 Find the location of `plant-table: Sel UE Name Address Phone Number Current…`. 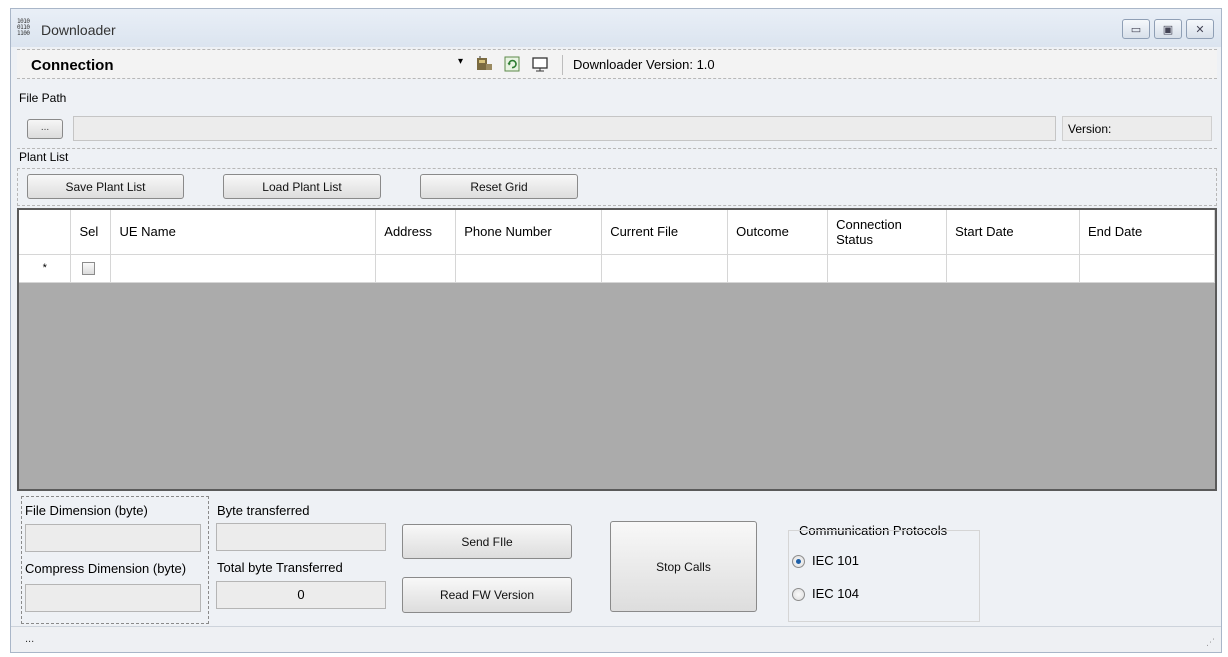

plant-table: Sel UE Name Address Phone Number Current… is located at coordinates (617, 246).